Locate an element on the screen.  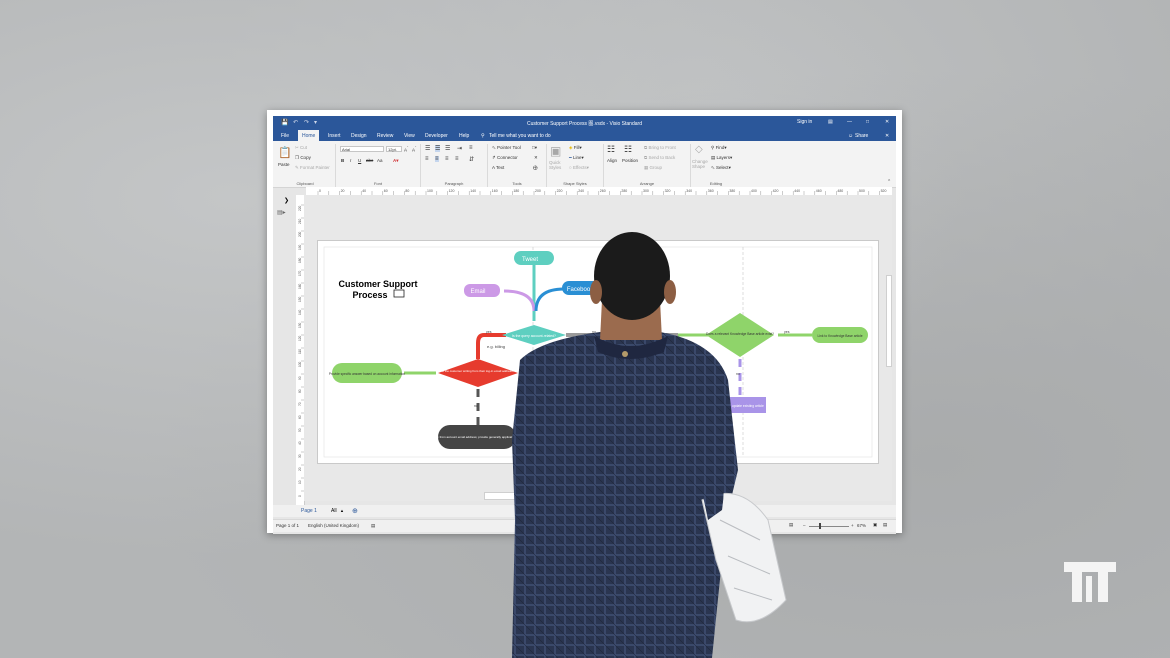
ear-right is located at coordinates (670, 292).